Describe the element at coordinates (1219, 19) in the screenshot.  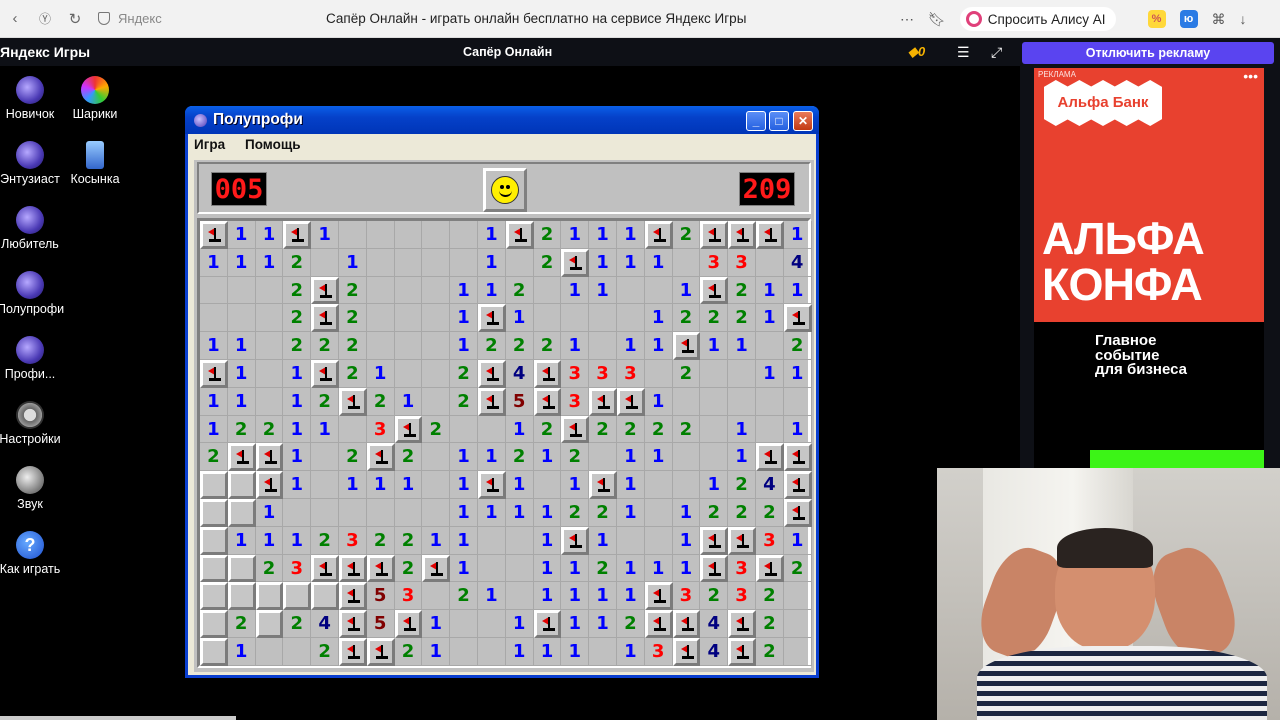
I see `collections-icon: ⌘` at that location.